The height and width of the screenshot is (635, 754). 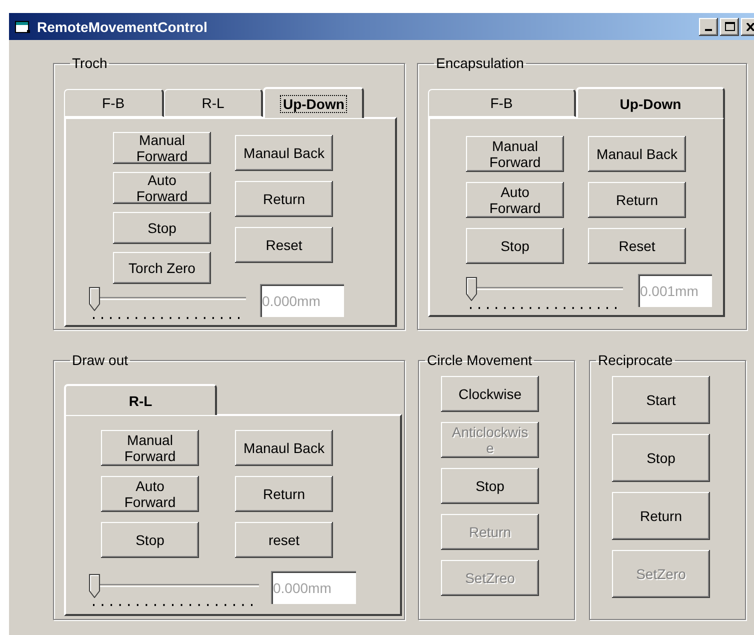 I want to click on minimize-button, so click(x=708, y=27).